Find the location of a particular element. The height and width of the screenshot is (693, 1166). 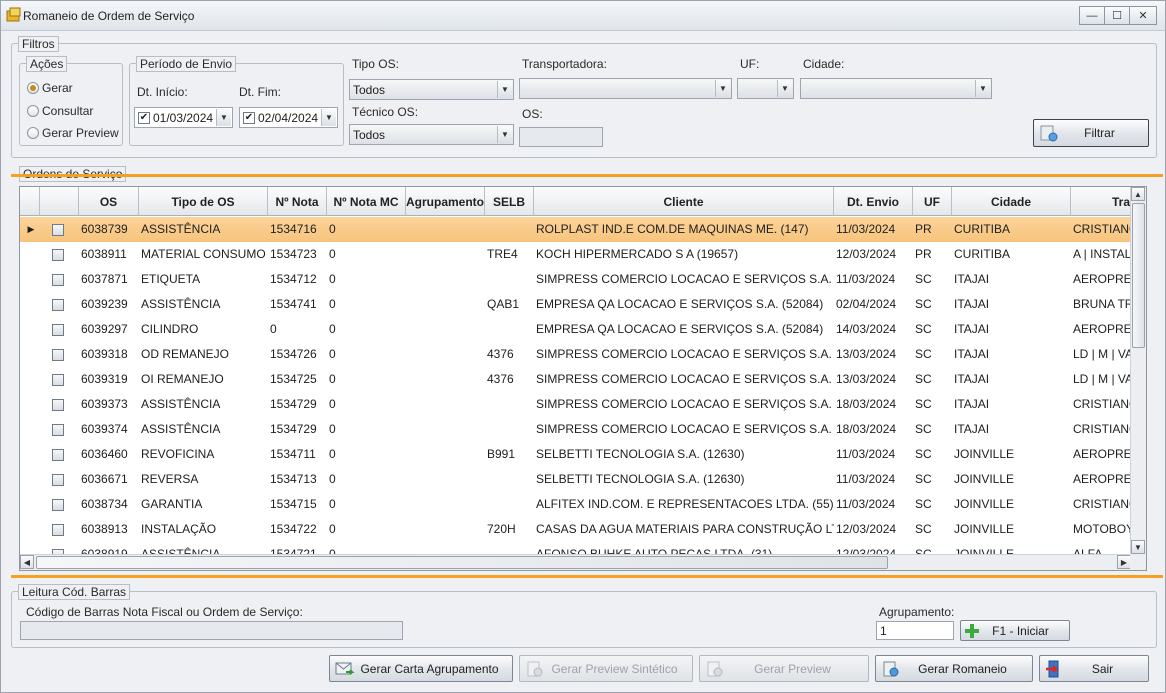

gerar-preview-sintetico-button: Gerar Preview Sintético is located at coordinates (606, 668).